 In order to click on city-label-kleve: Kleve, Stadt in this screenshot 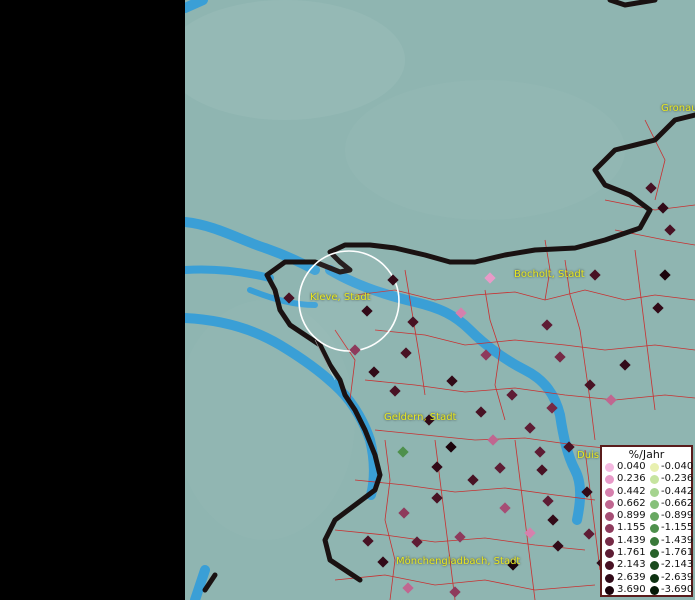, I will do `click(340, 297)`.